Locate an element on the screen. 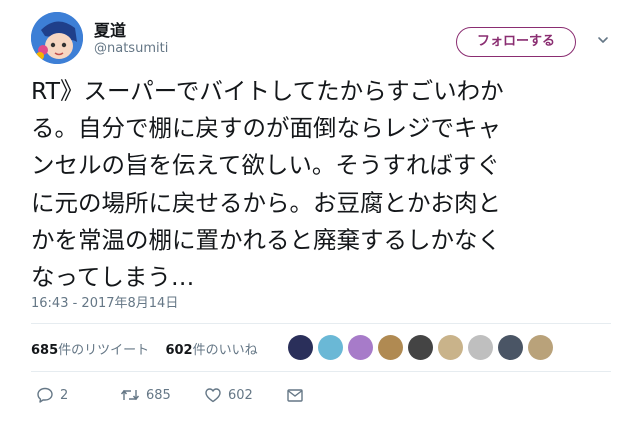  tweet-line: RT》スーパーでバイトしてたからすごいわか is located at coordinates (267, 91).